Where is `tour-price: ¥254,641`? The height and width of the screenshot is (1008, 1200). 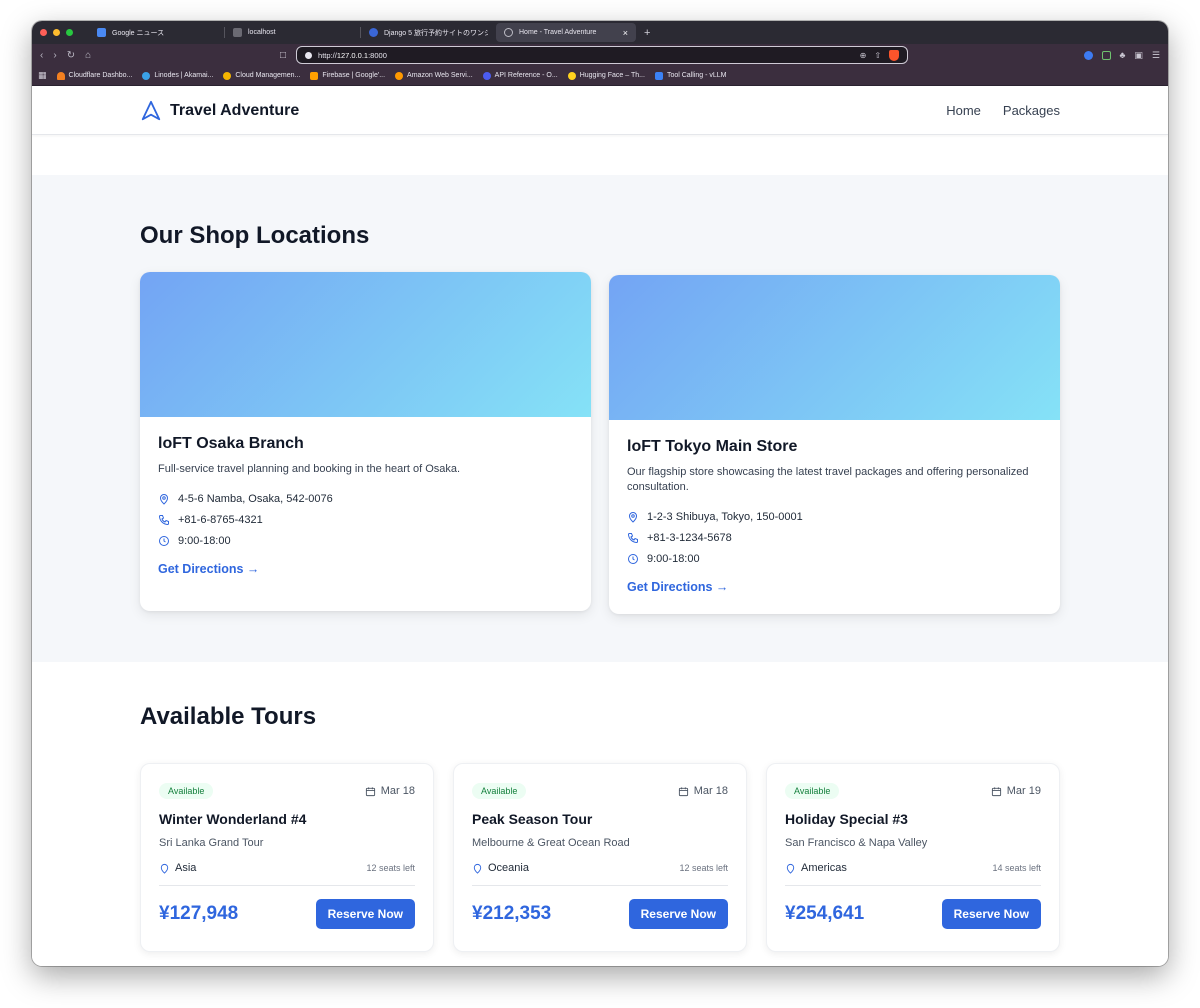
tour-price: ¥254,641 is located at coordinates (825, 913).